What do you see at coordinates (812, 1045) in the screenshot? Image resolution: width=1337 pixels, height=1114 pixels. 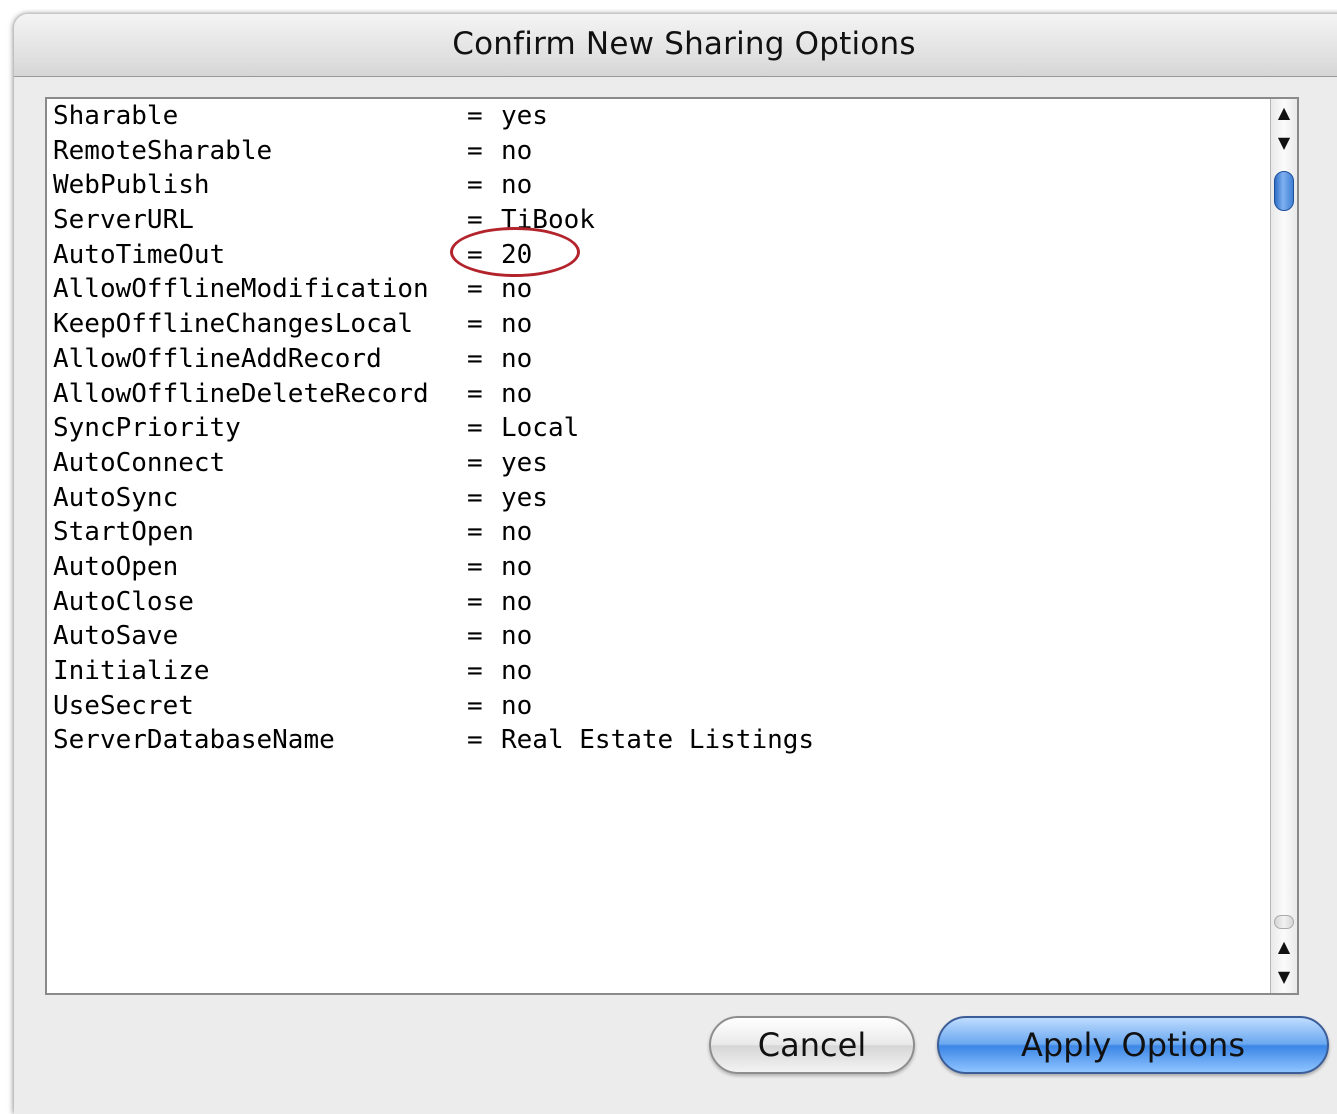 I see `cancel-button: Cancel` at bounding box center [812, 1045].